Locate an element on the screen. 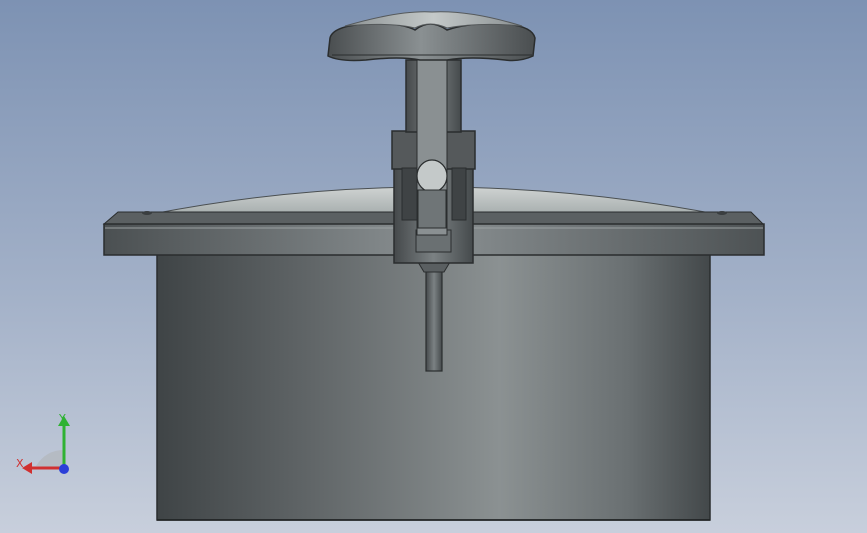 The height and width of the screenshot is (533, 867). triad-plane-shading is located at coordinates (50, 459).